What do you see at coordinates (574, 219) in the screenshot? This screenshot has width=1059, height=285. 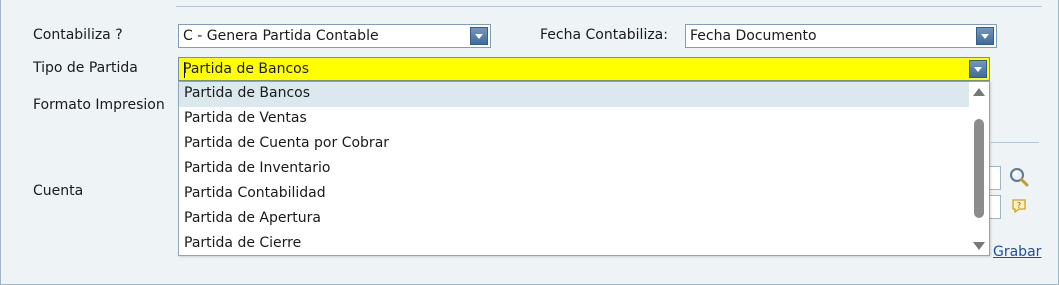 I see `dropdown-option: Partida de Apertura` at bounding box center [574, 219].